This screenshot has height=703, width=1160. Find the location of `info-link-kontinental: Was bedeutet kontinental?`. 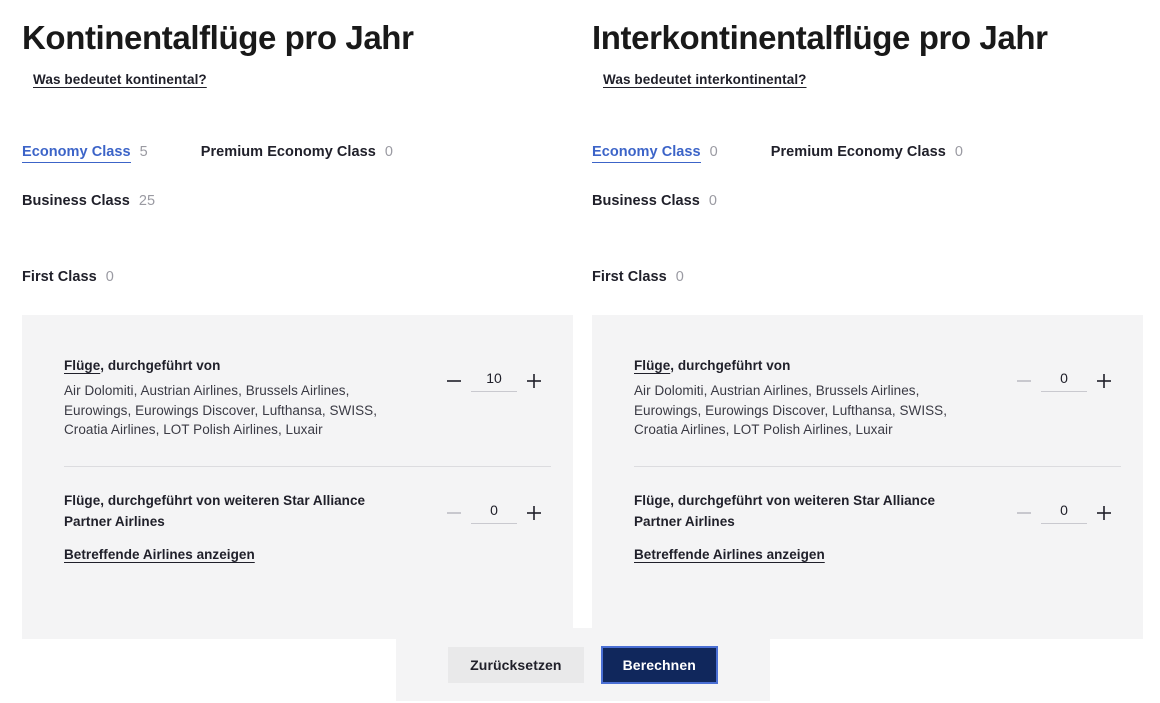

info-link-kontinental: Was bedeutet kontinental? is located at coordinates (120, 79).